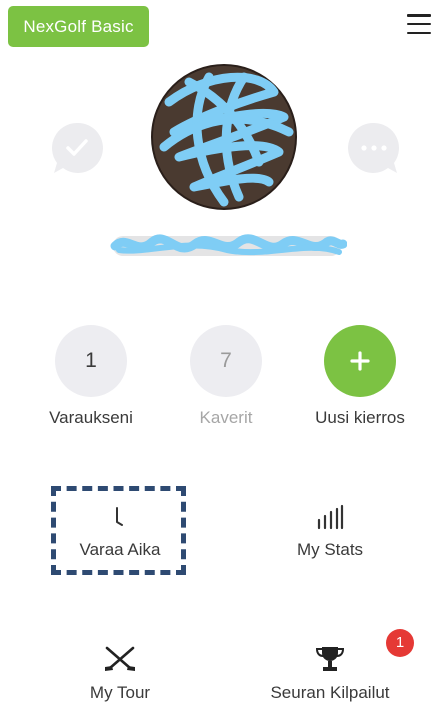  I want to click on new-round-button, so click(360, 361).